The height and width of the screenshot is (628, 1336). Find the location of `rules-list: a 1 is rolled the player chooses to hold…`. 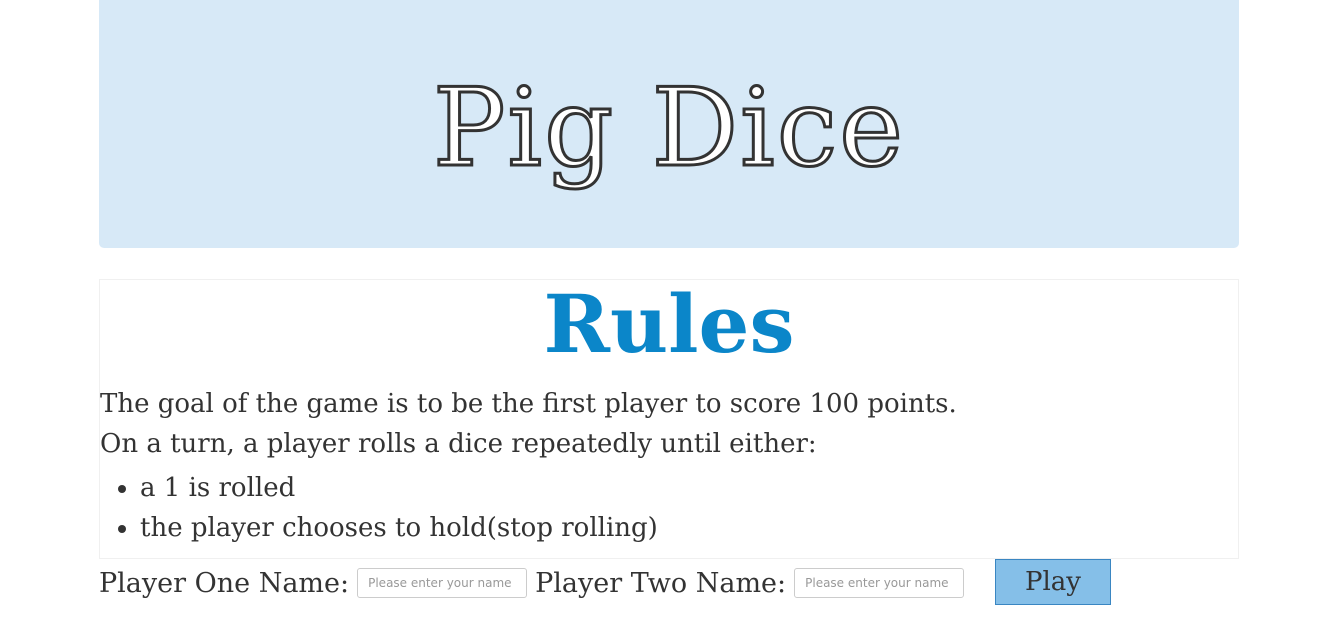

rules-list: a 1 is rolled the player chooses to hold… is located at coordinates (669, 508).